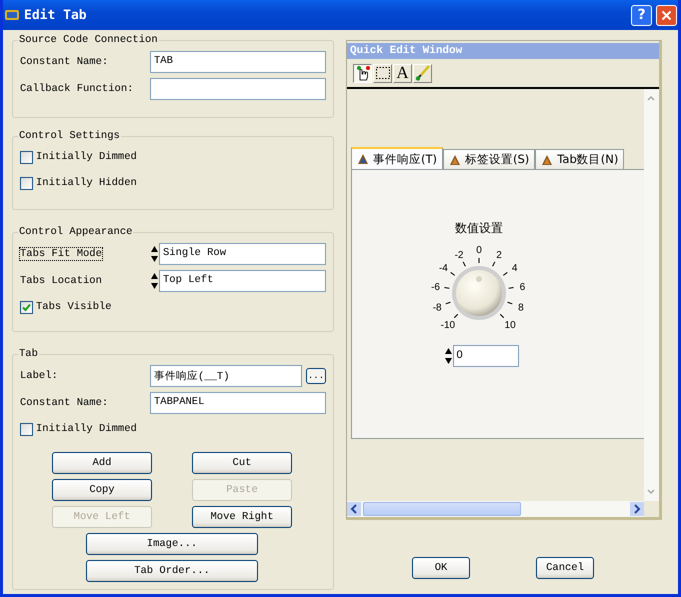 The image size is (681, 597). Describe the element at coordinates (521, 308) in the screenshot. I see `dial-tick-label: 8` at that location.